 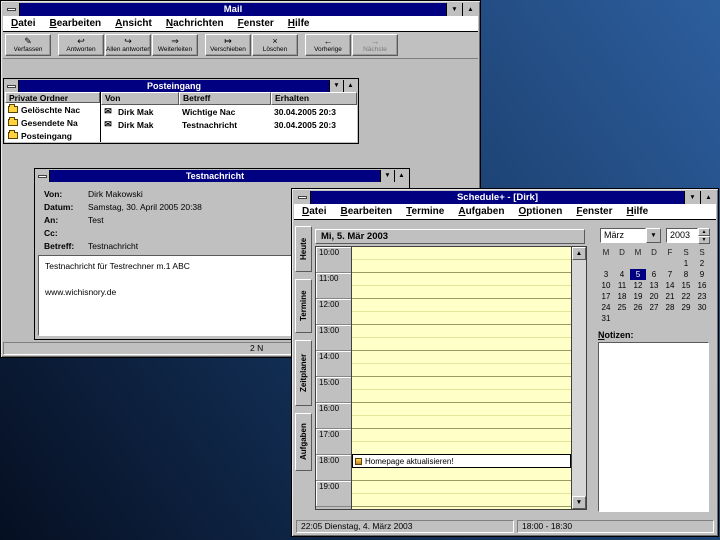 What do you see at coordinates (275, 45) in the screenshot?
I see `delete-button: × Löschen` at bounding box center [275, 45].